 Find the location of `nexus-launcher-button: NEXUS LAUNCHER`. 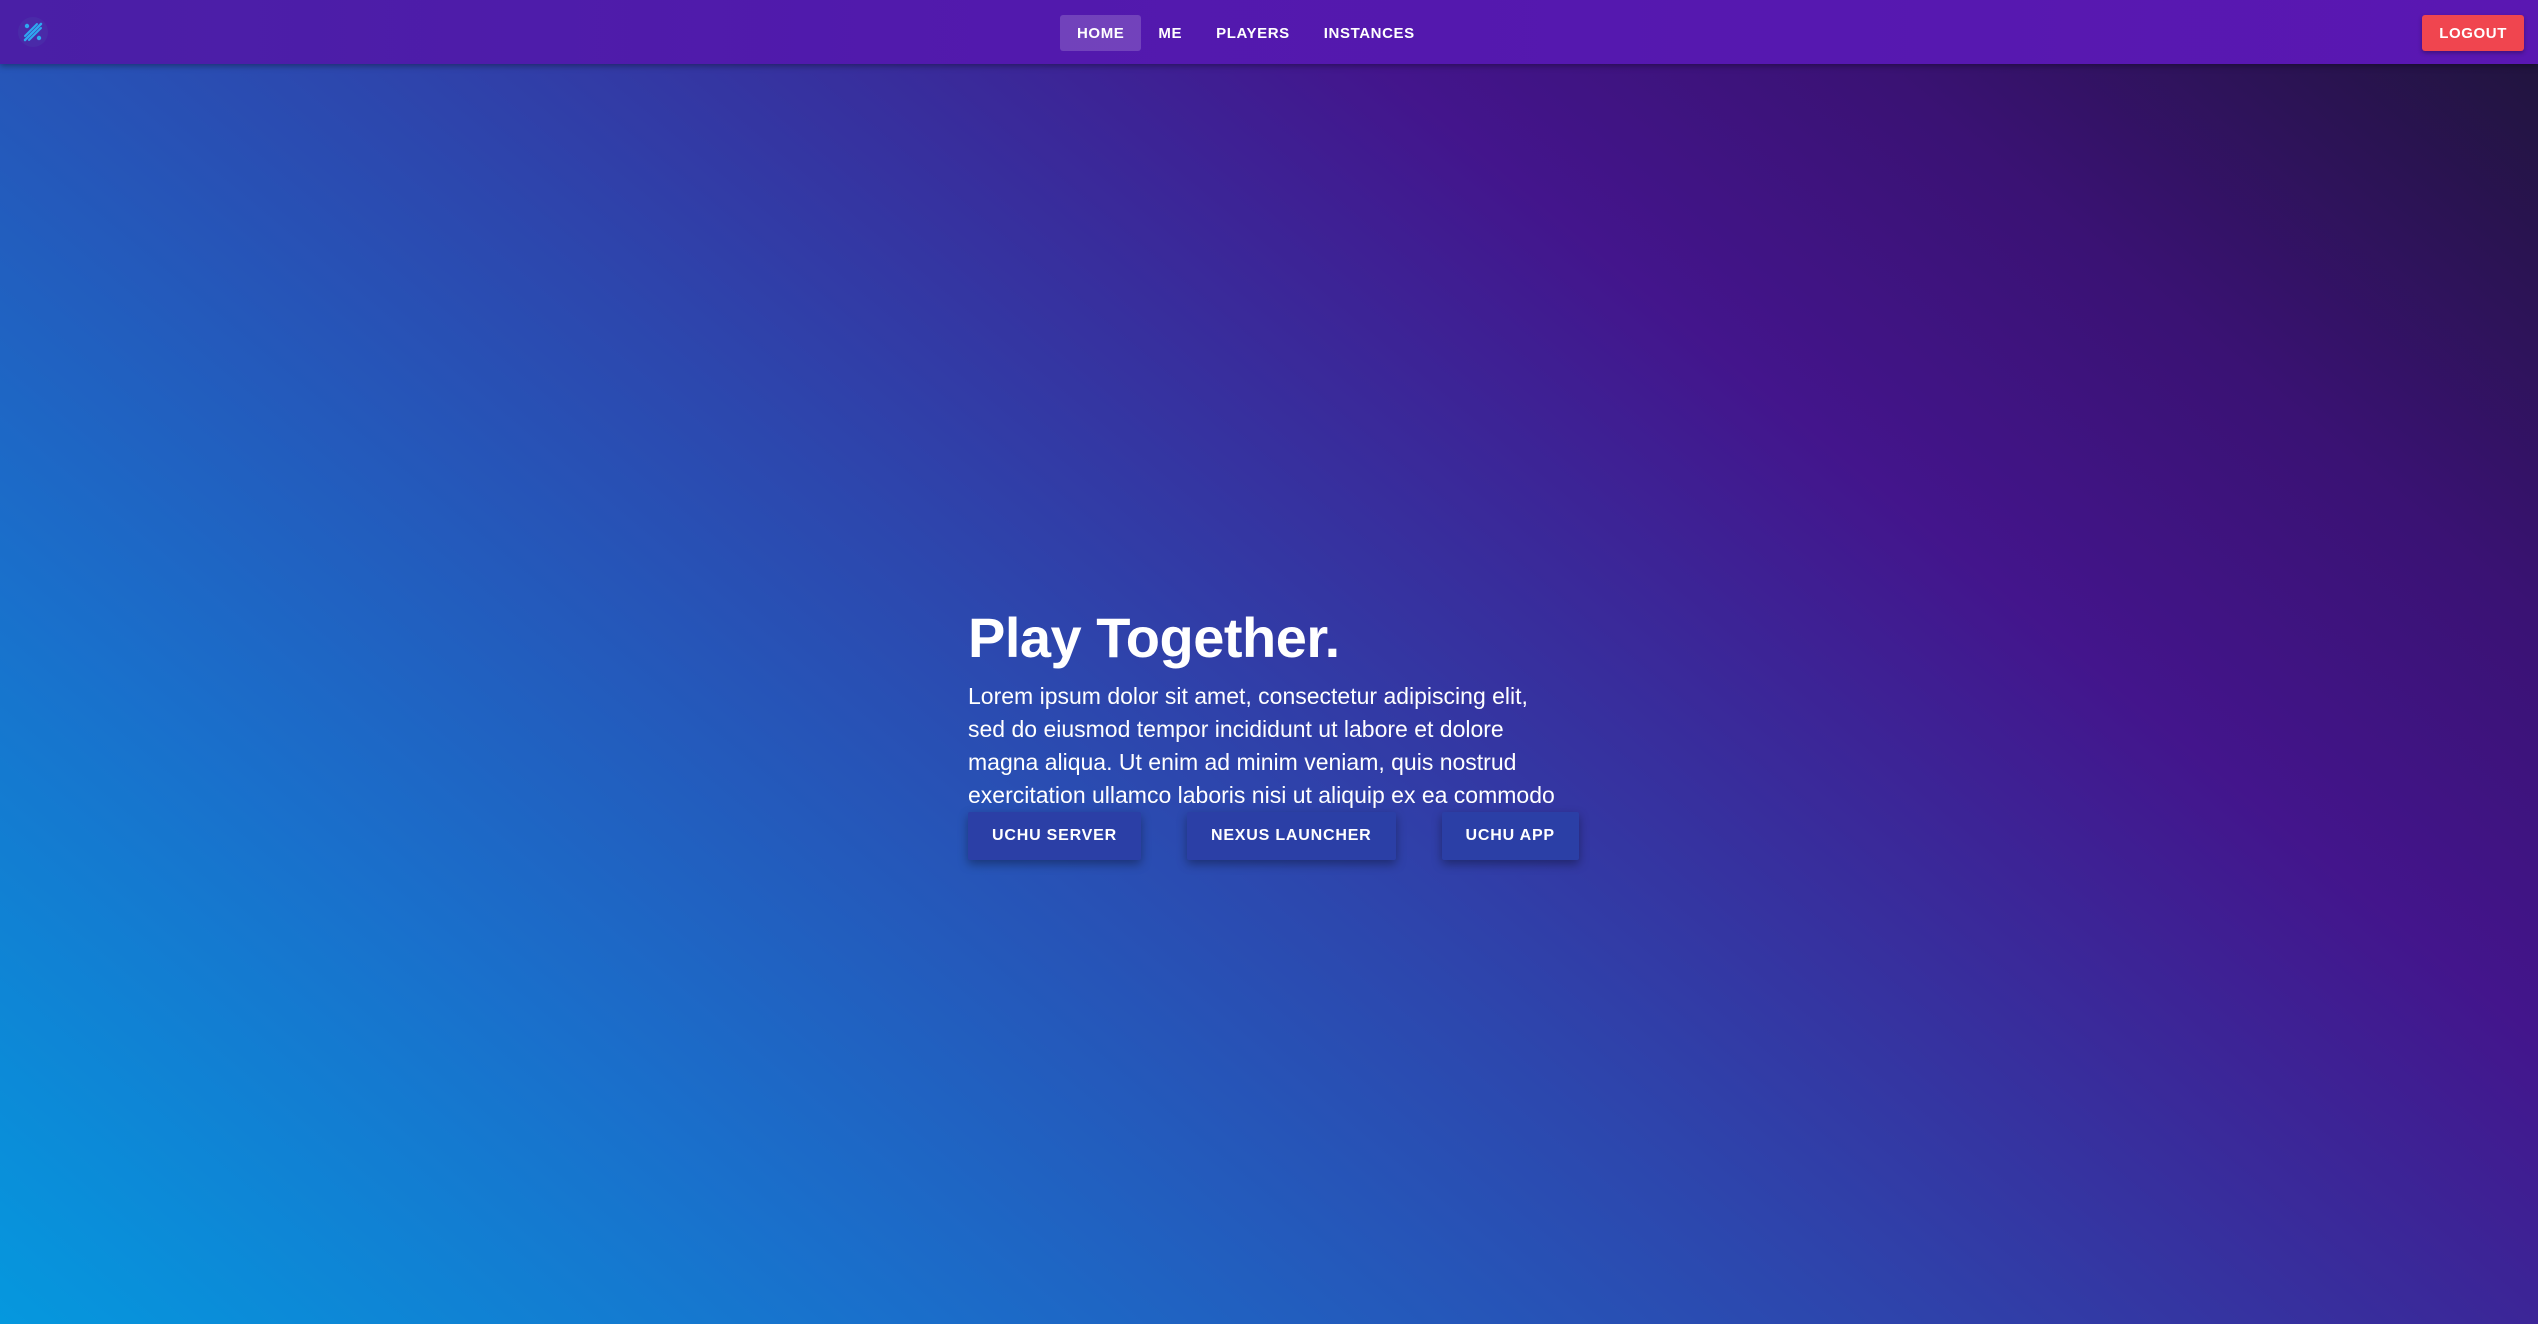

nexus-launcher-button: NEXUS LAUNCHER is located at coordinates (1291, 836).